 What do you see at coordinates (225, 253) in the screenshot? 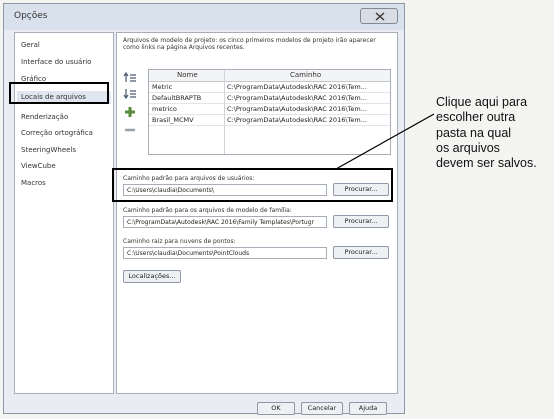
I see `point-clouds-path-field: C:\Users\claudia\Documents\PointClouds` at bounding box center [225, 253].